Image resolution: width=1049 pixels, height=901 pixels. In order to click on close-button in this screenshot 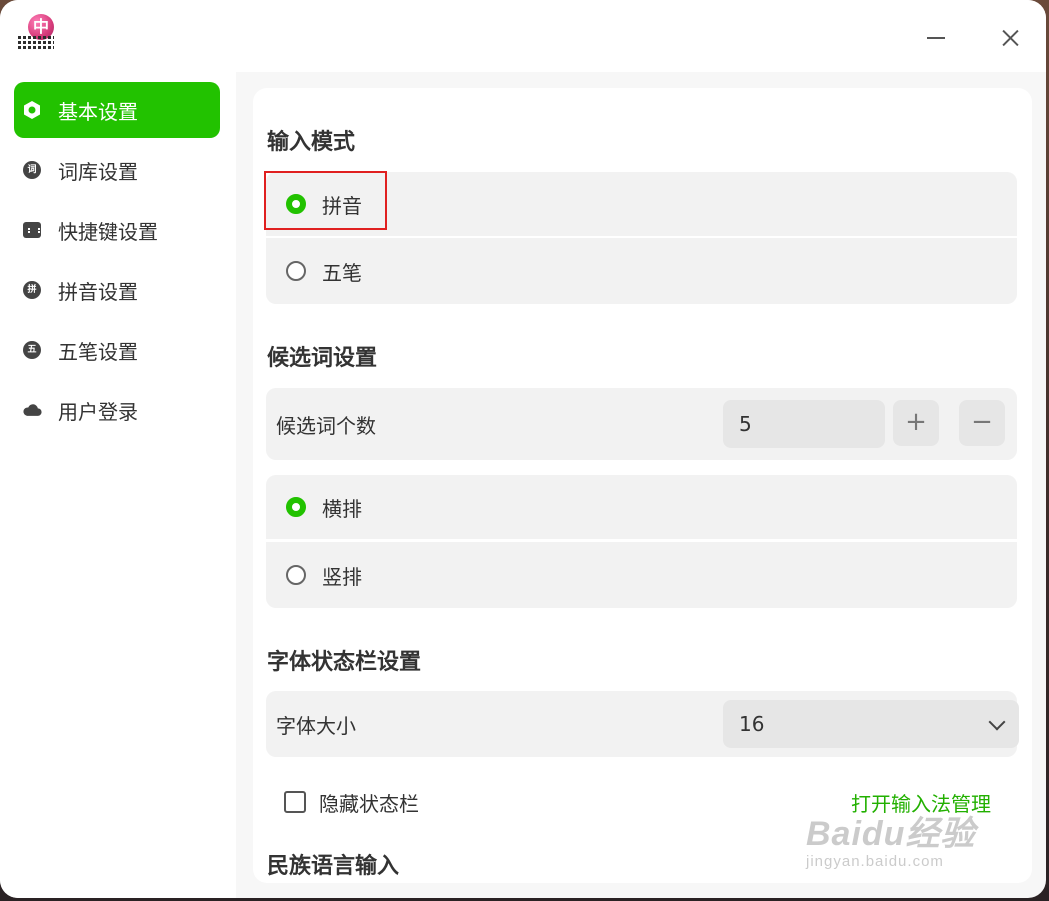, I will do `click(1010, 38)`.